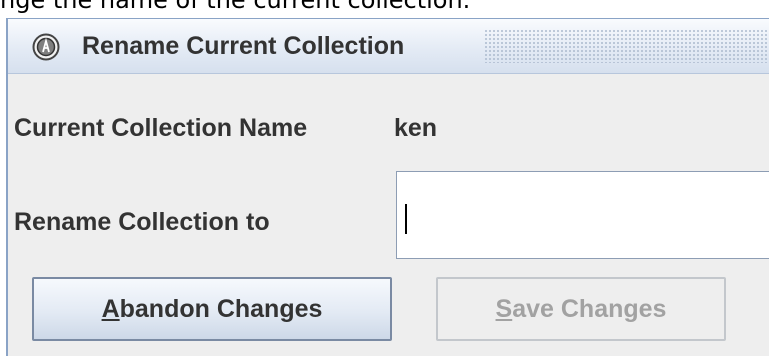  Describe the element at coordinates (161, 128) in the screenshot. I see `current-collection-name-label: Current Collection Name` at that location.